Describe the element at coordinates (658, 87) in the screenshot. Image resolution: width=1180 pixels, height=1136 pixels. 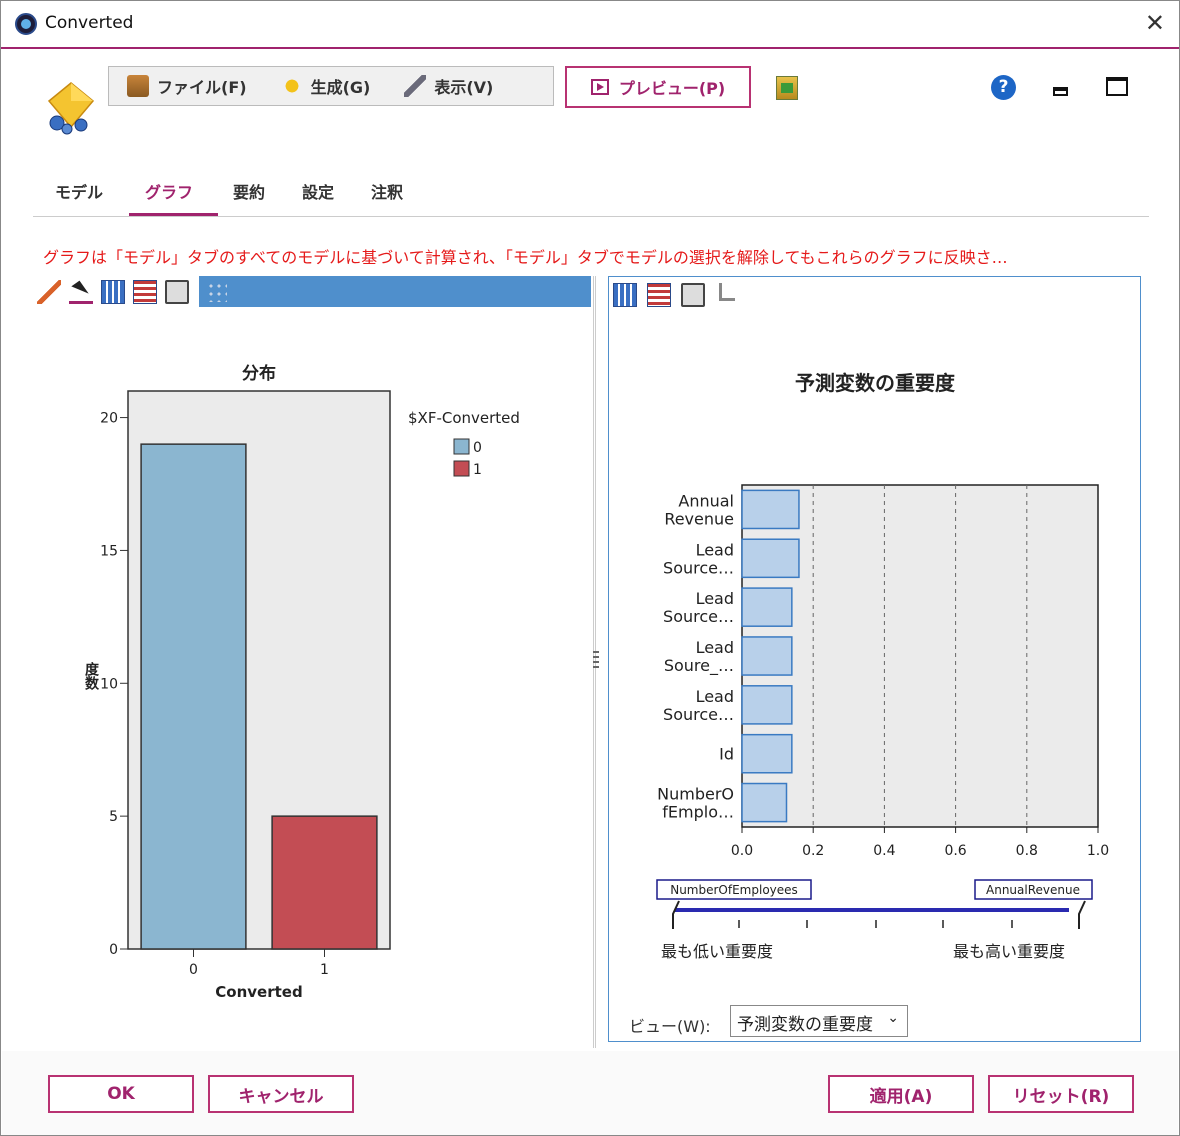
I see `preview-button: プレビュー(P)` at that location.